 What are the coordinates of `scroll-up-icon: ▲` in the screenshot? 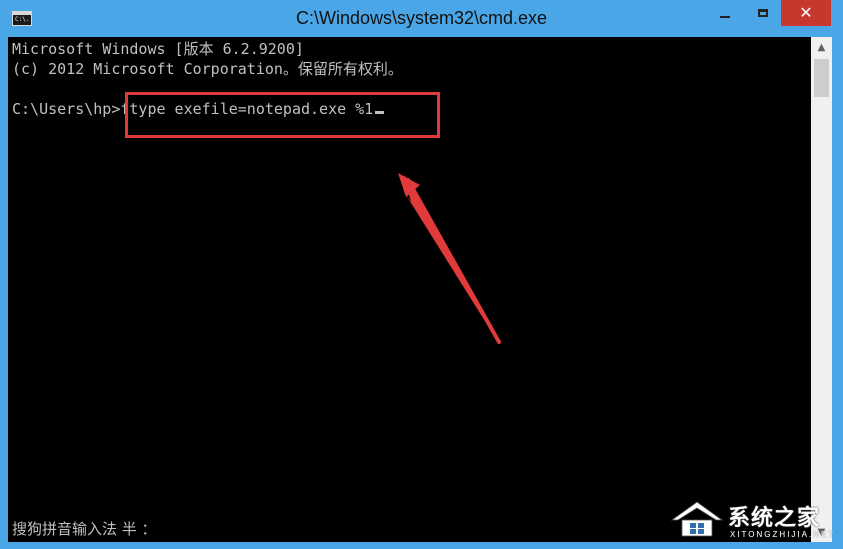 It's located at (821, 47).